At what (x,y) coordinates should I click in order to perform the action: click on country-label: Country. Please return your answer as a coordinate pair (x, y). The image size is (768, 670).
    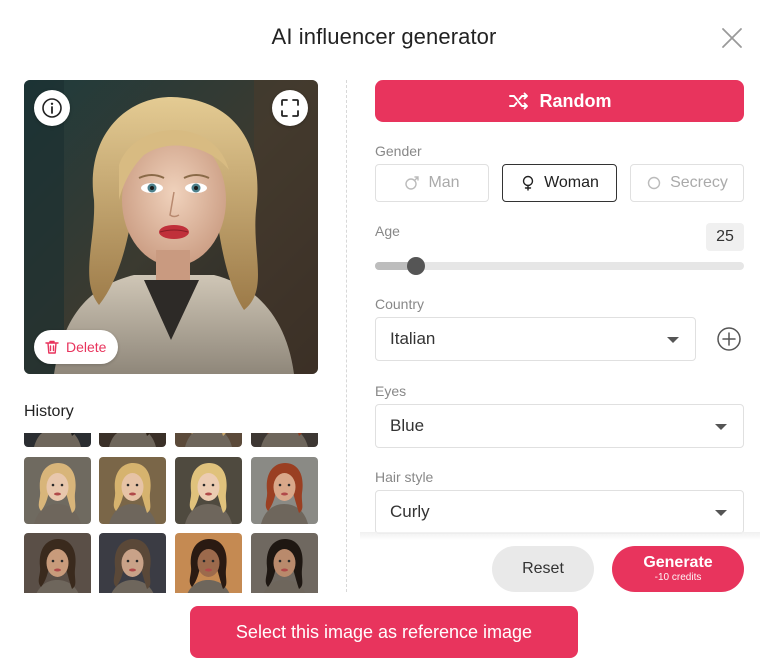
    Looking at the image, I should click on (400, 304).